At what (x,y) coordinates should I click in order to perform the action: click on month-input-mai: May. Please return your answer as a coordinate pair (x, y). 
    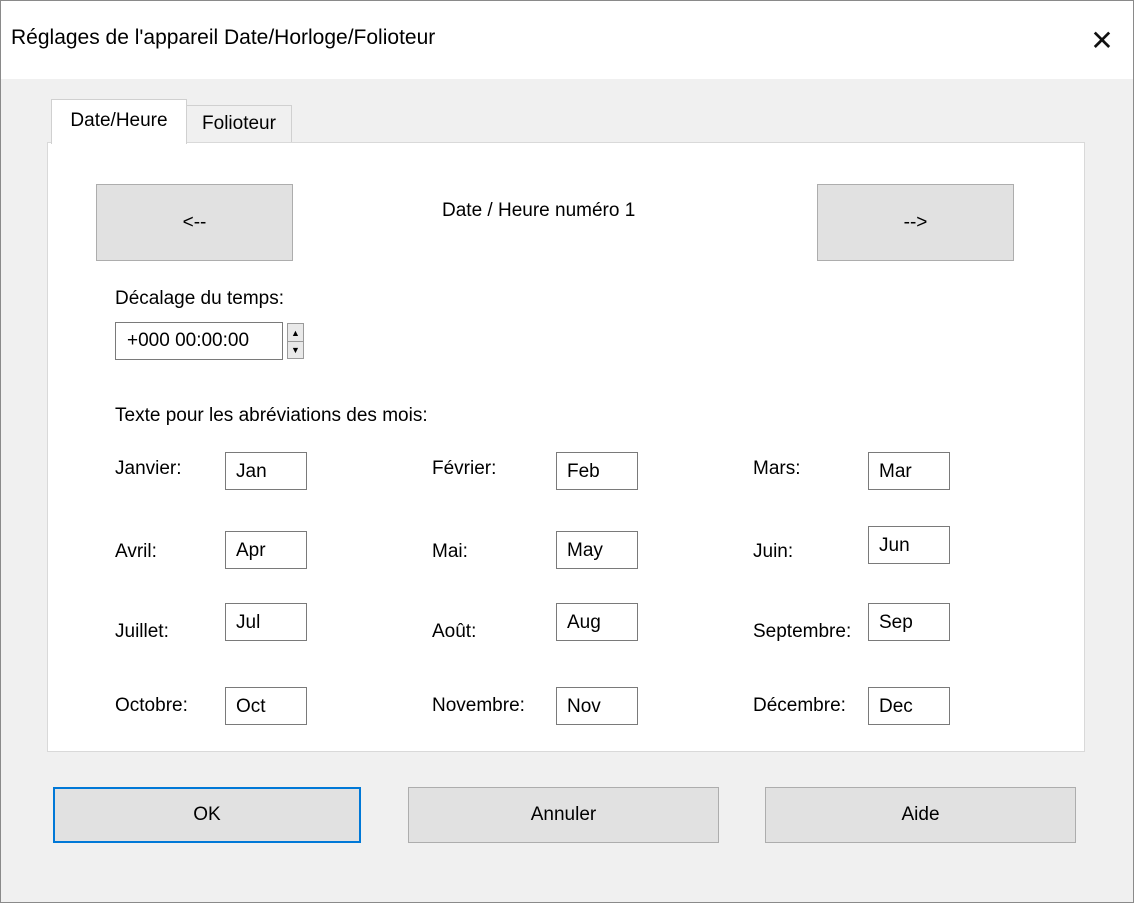
    Looking at the image, I should click on (597, 550).